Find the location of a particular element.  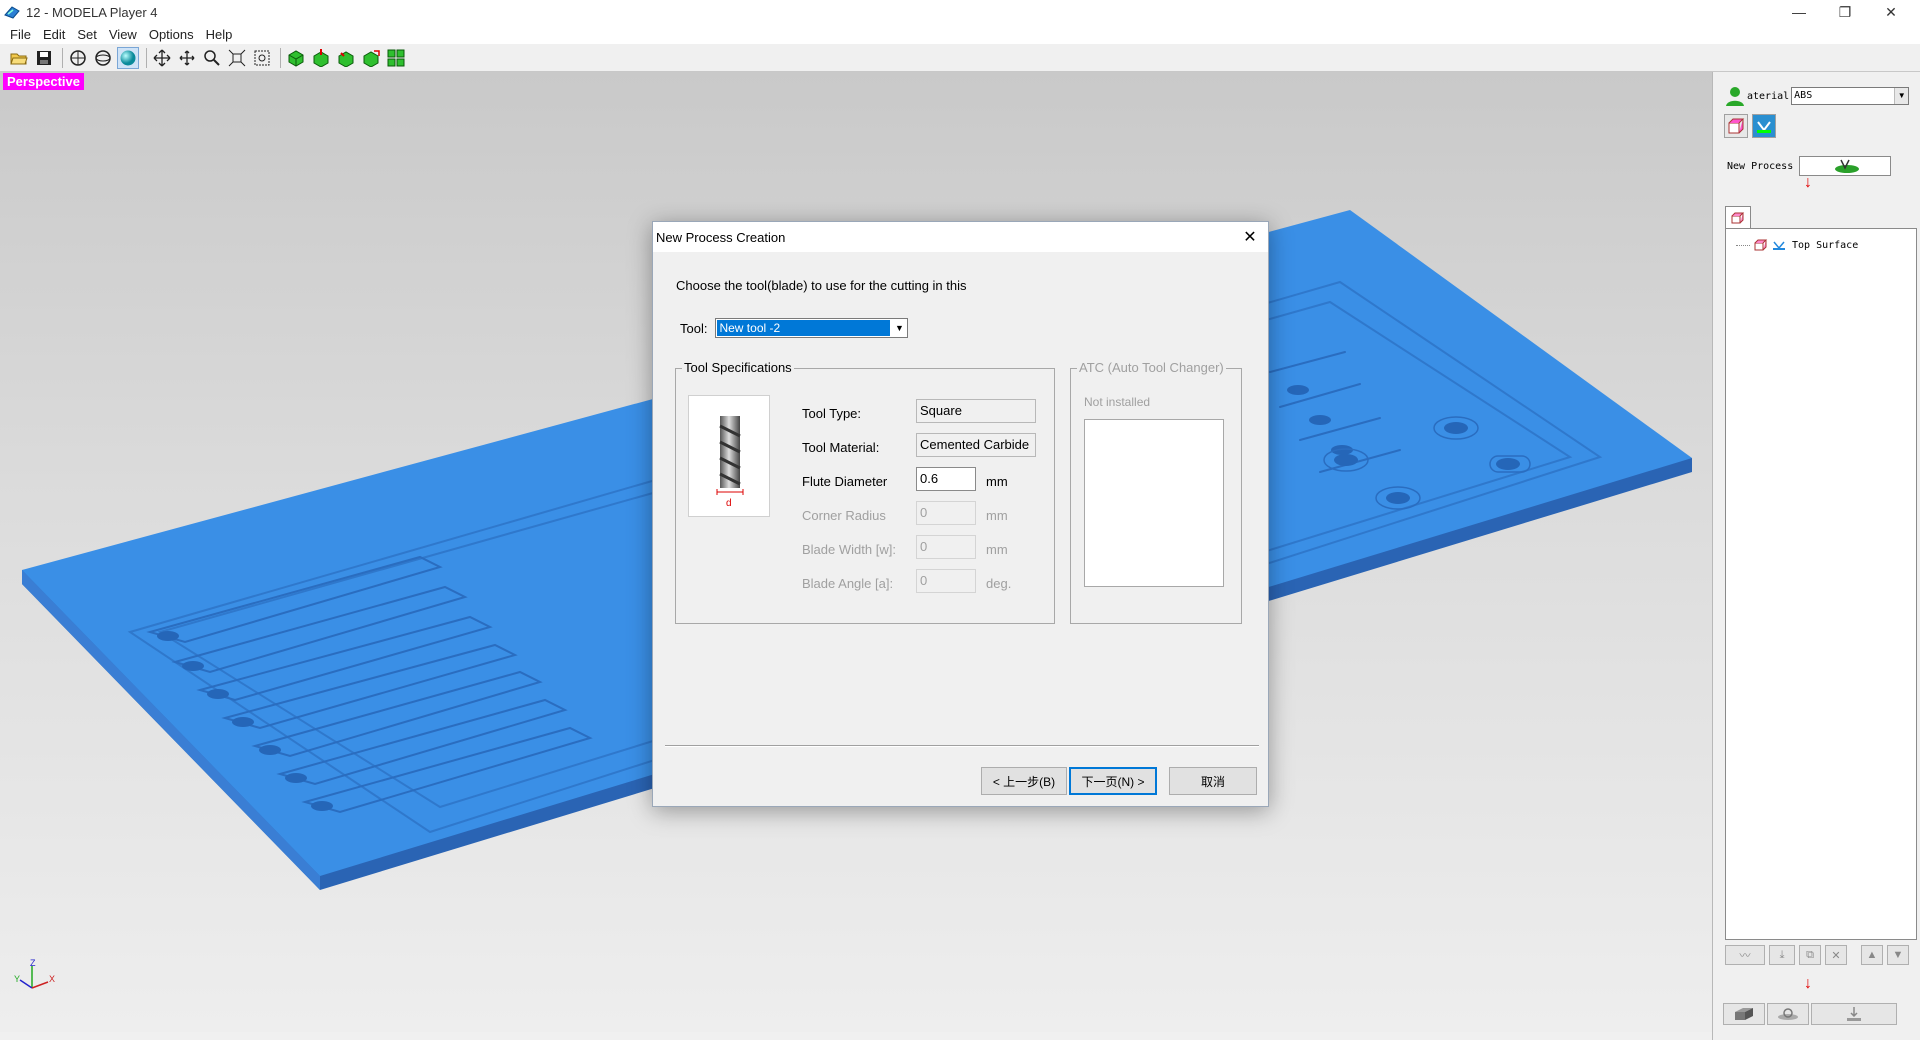

copy-icon: ⧉ is located at coordinates (1810, 955).